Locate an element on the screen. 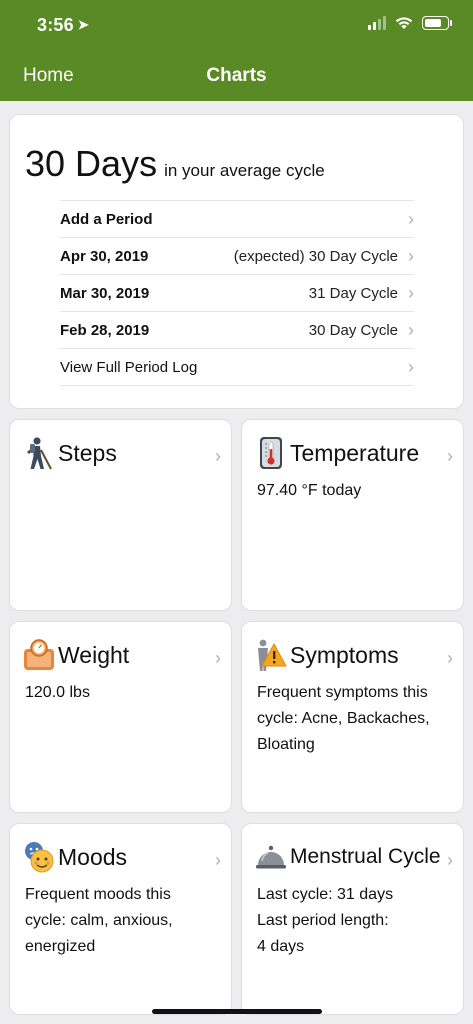 The height and width of the screenshot is (1024, 473). location-arrow-icon: ➤ is located at coordinates (83, 24).